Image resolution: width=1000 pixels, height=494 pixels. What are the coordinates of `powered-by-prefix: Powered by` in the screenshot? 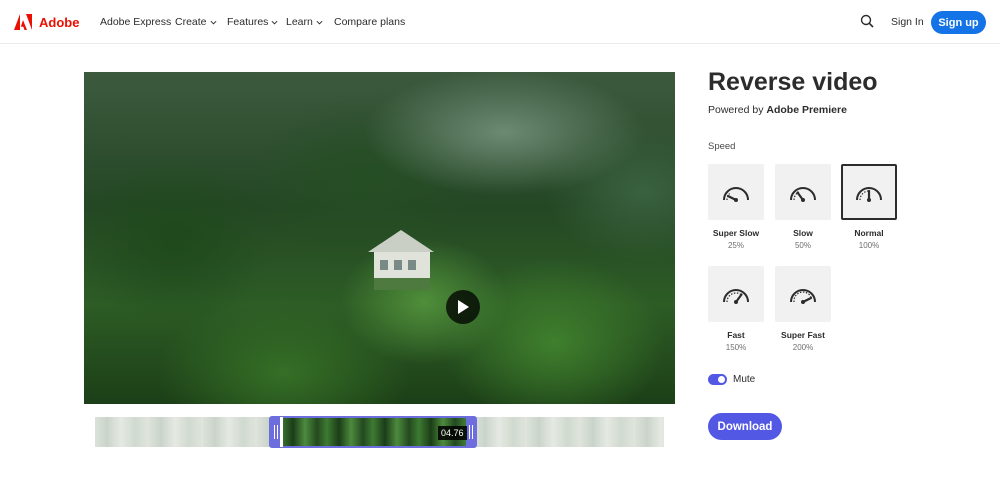 It's located at (736, 110).